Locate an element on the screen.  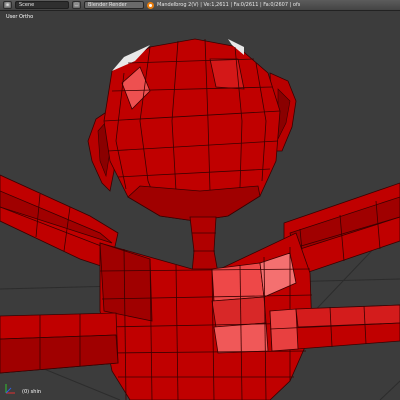
active-object-label: (0) shin is located at coordinates (32, 392).